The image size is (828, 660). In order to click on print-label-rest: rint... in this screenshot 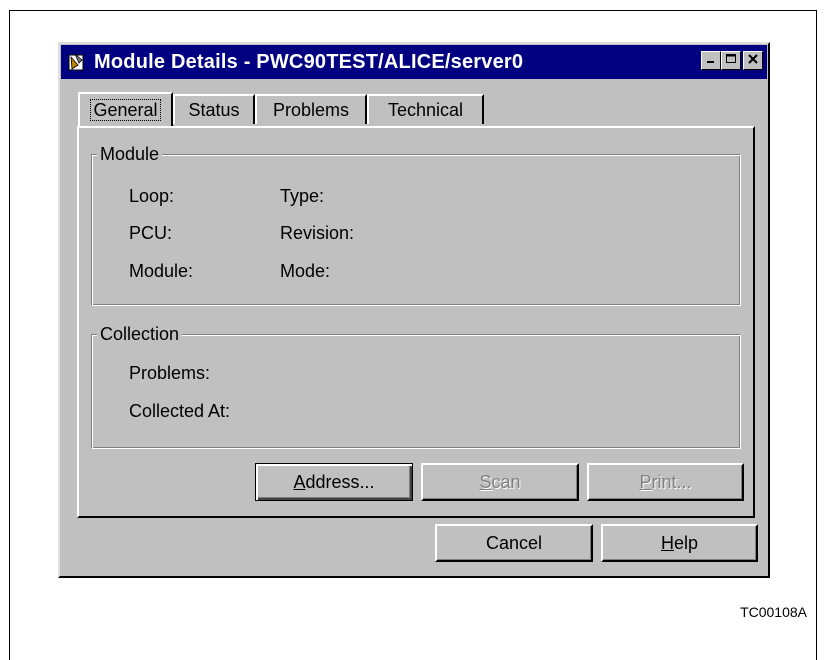, I will do `click(671, 481)`.